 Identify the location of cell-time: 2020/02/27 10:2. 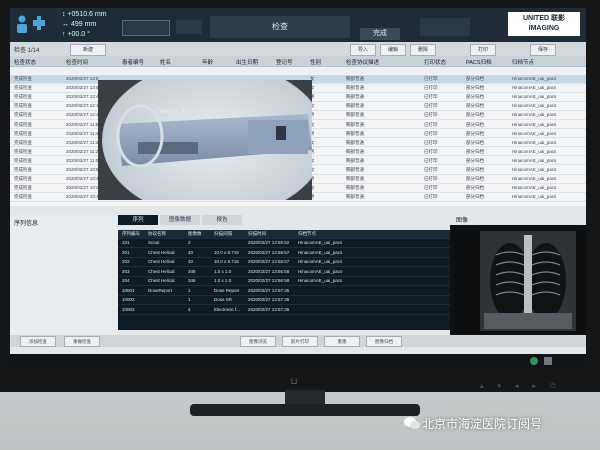
(82, 188).